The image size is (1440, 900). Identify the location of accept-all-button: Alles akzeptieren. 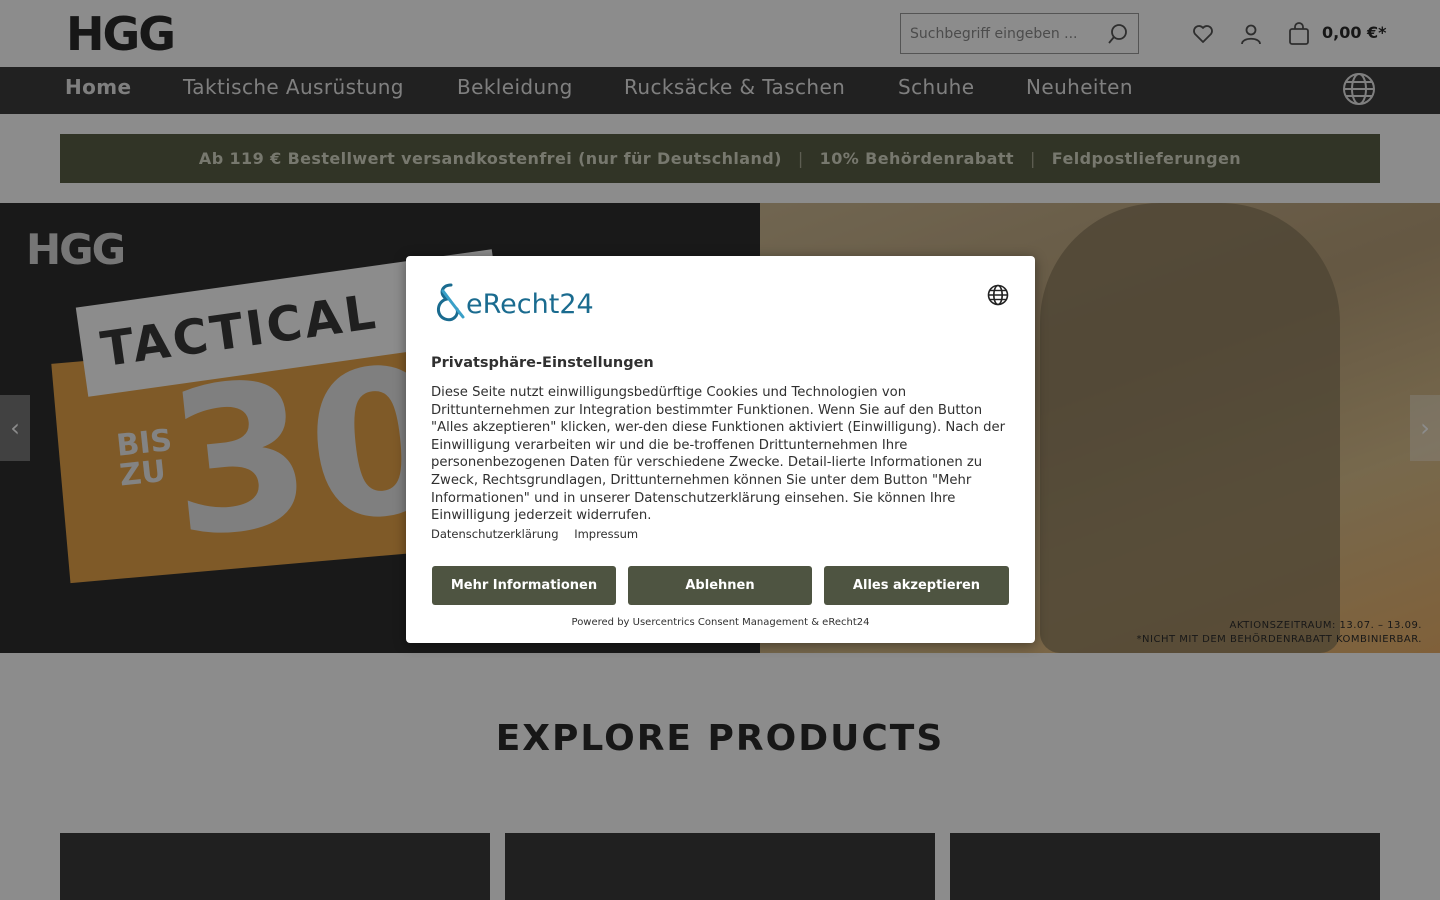
(916, 585).